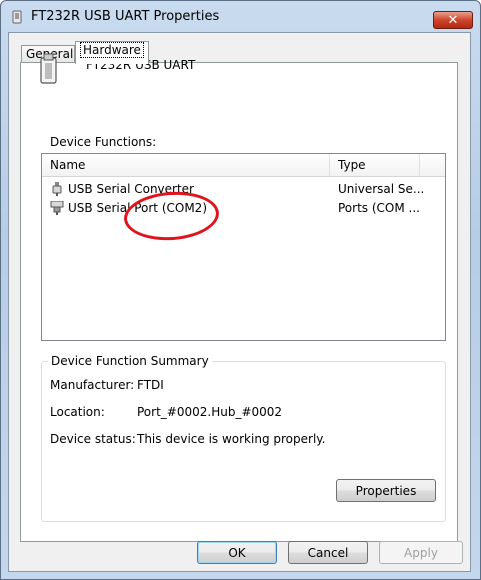  What do you see at coordinates (210, 412) in the screenshot?
I see `location-value: Port_#0002.Hub_#0002` at bounding box center [210, 412].